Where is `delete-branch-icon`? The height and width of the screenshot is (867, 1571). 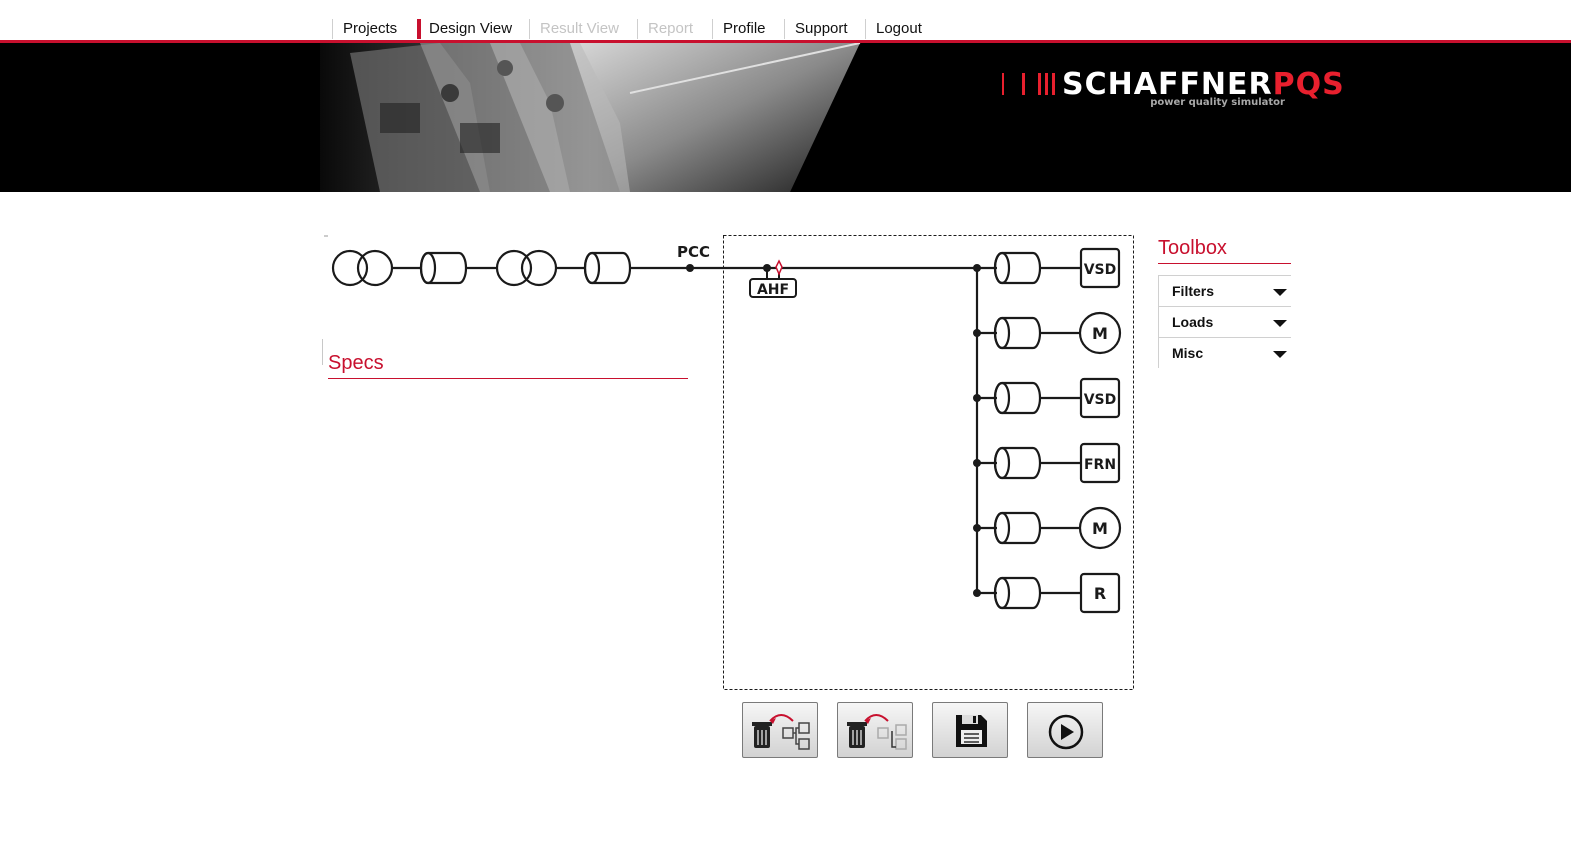
delete-branch-icon is located at coordinates (877, 732).